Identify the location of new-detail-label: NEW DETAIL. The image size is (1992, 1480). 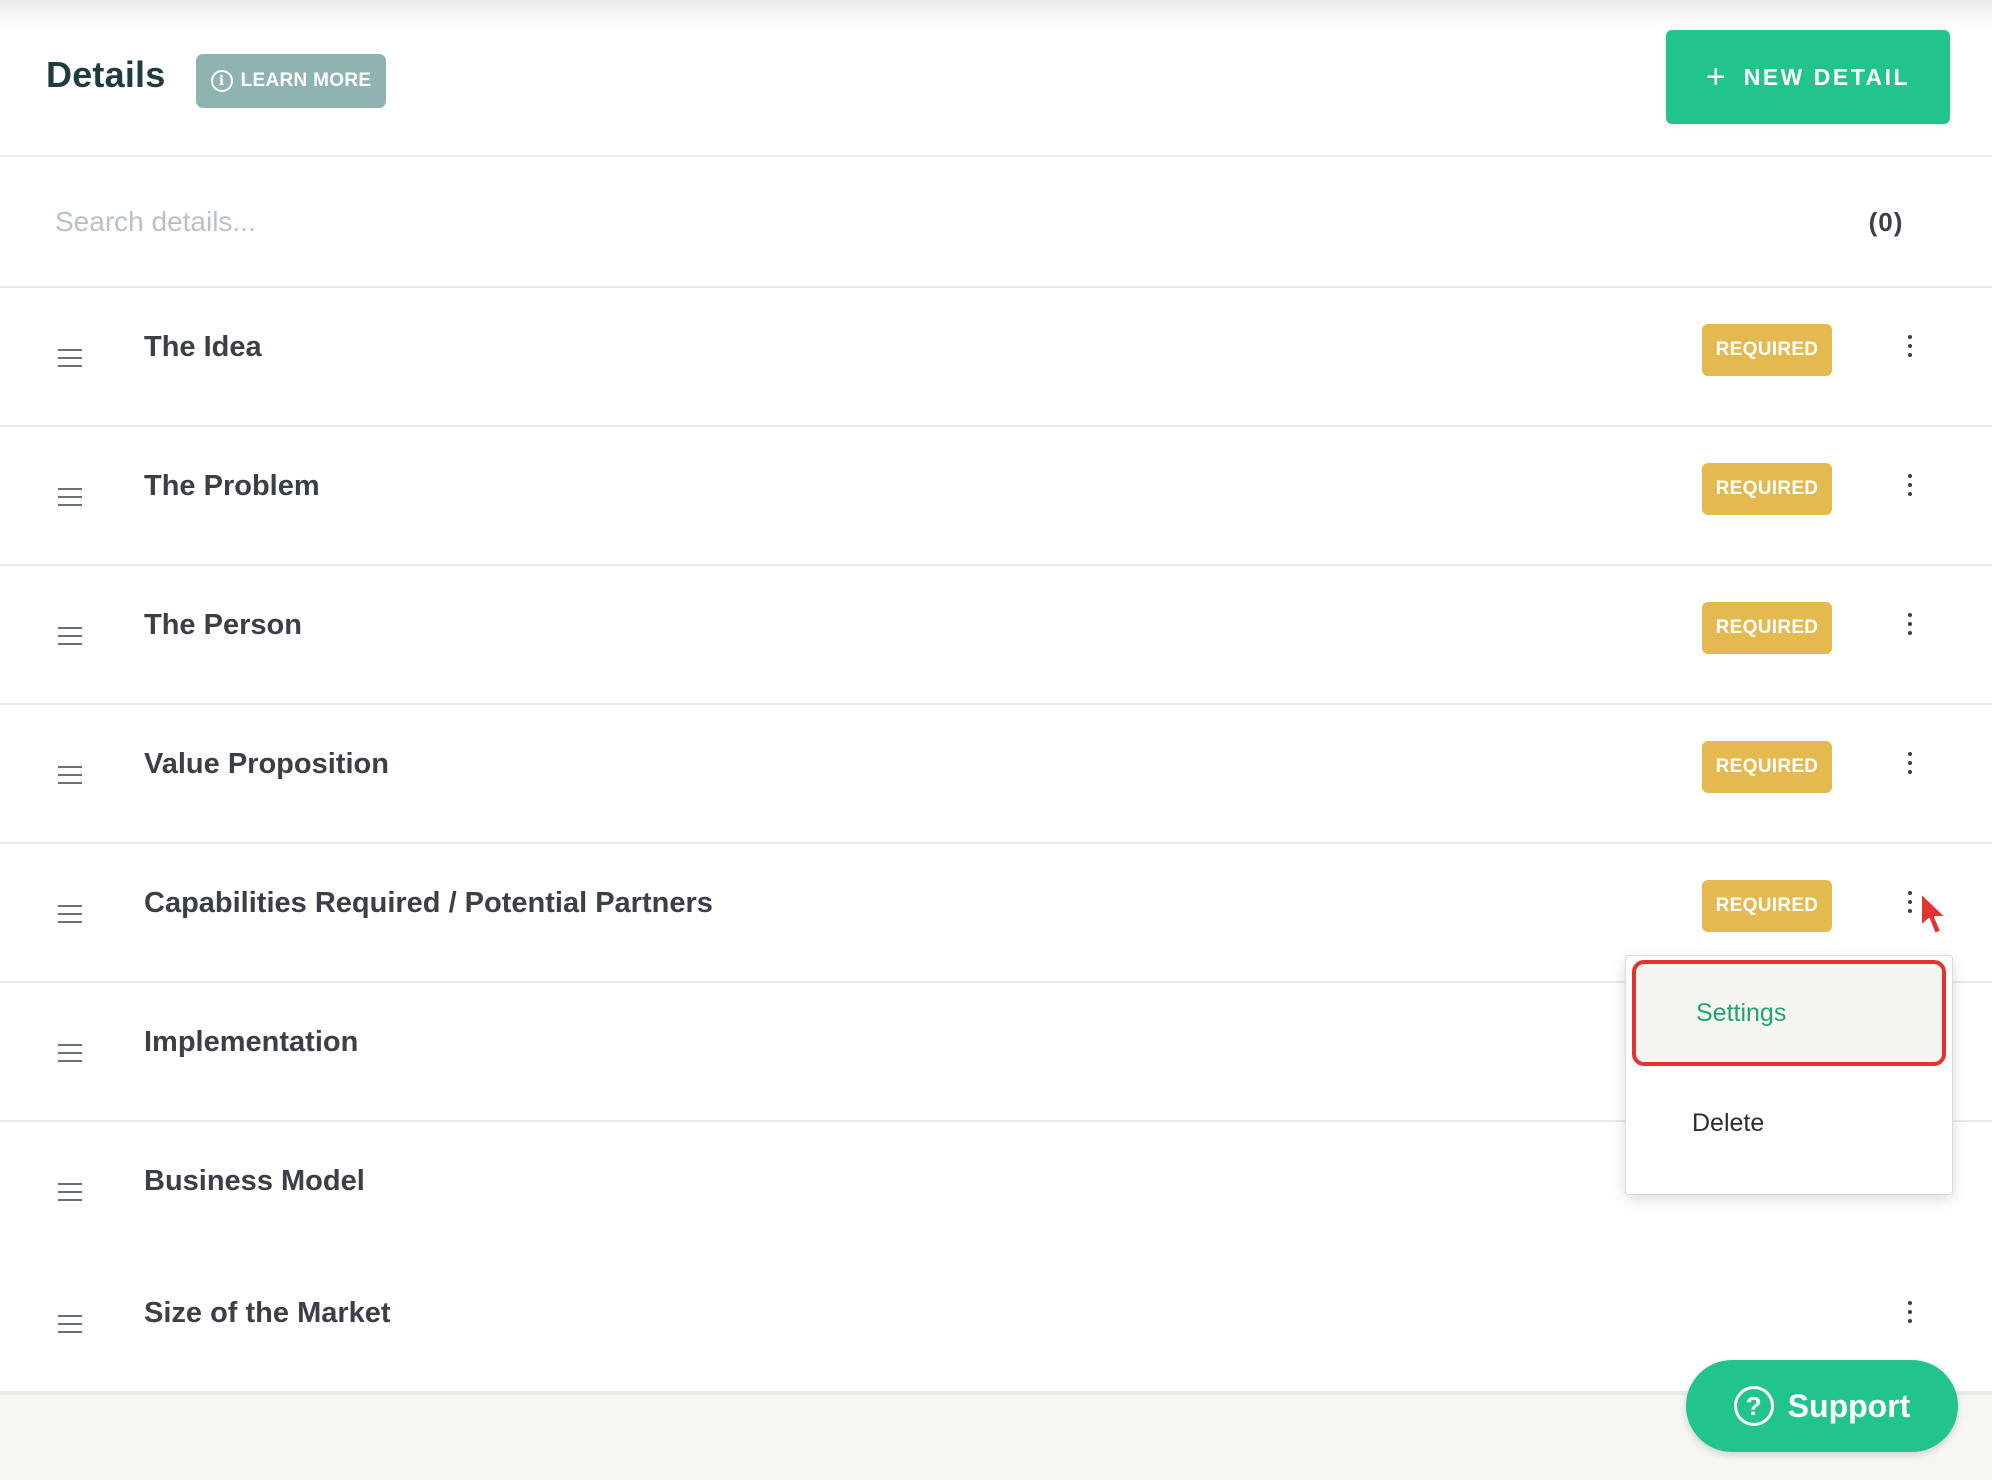
(1827, 76).